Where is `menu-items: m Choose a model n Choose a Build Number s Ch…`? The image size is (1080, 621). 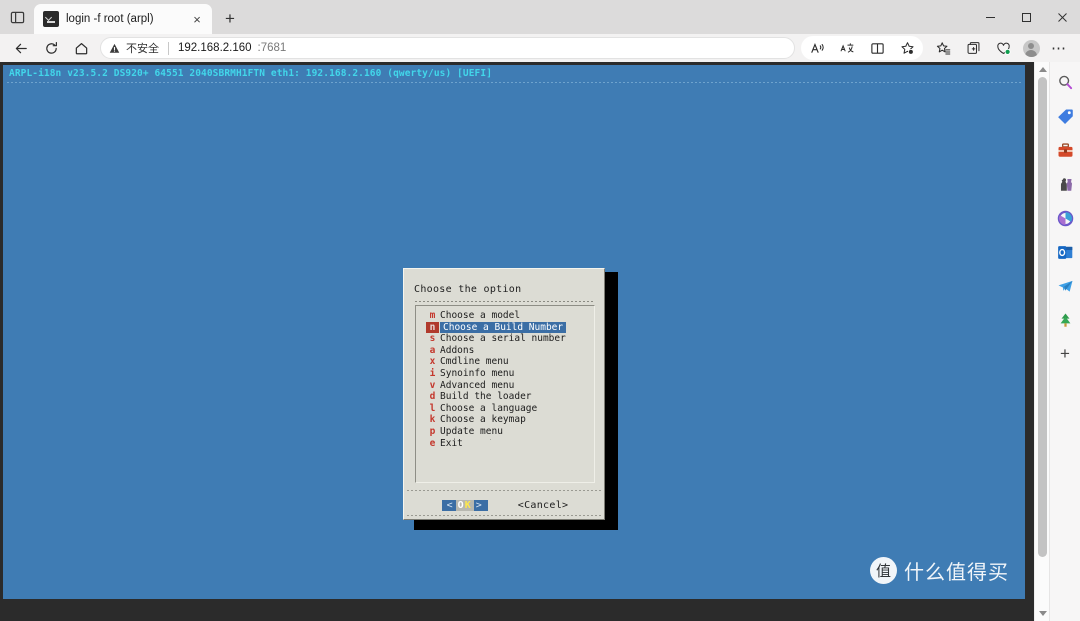 menu-items: m Choose a model n Choose a Build Number s Ch… is located at coordinates (509, 379).